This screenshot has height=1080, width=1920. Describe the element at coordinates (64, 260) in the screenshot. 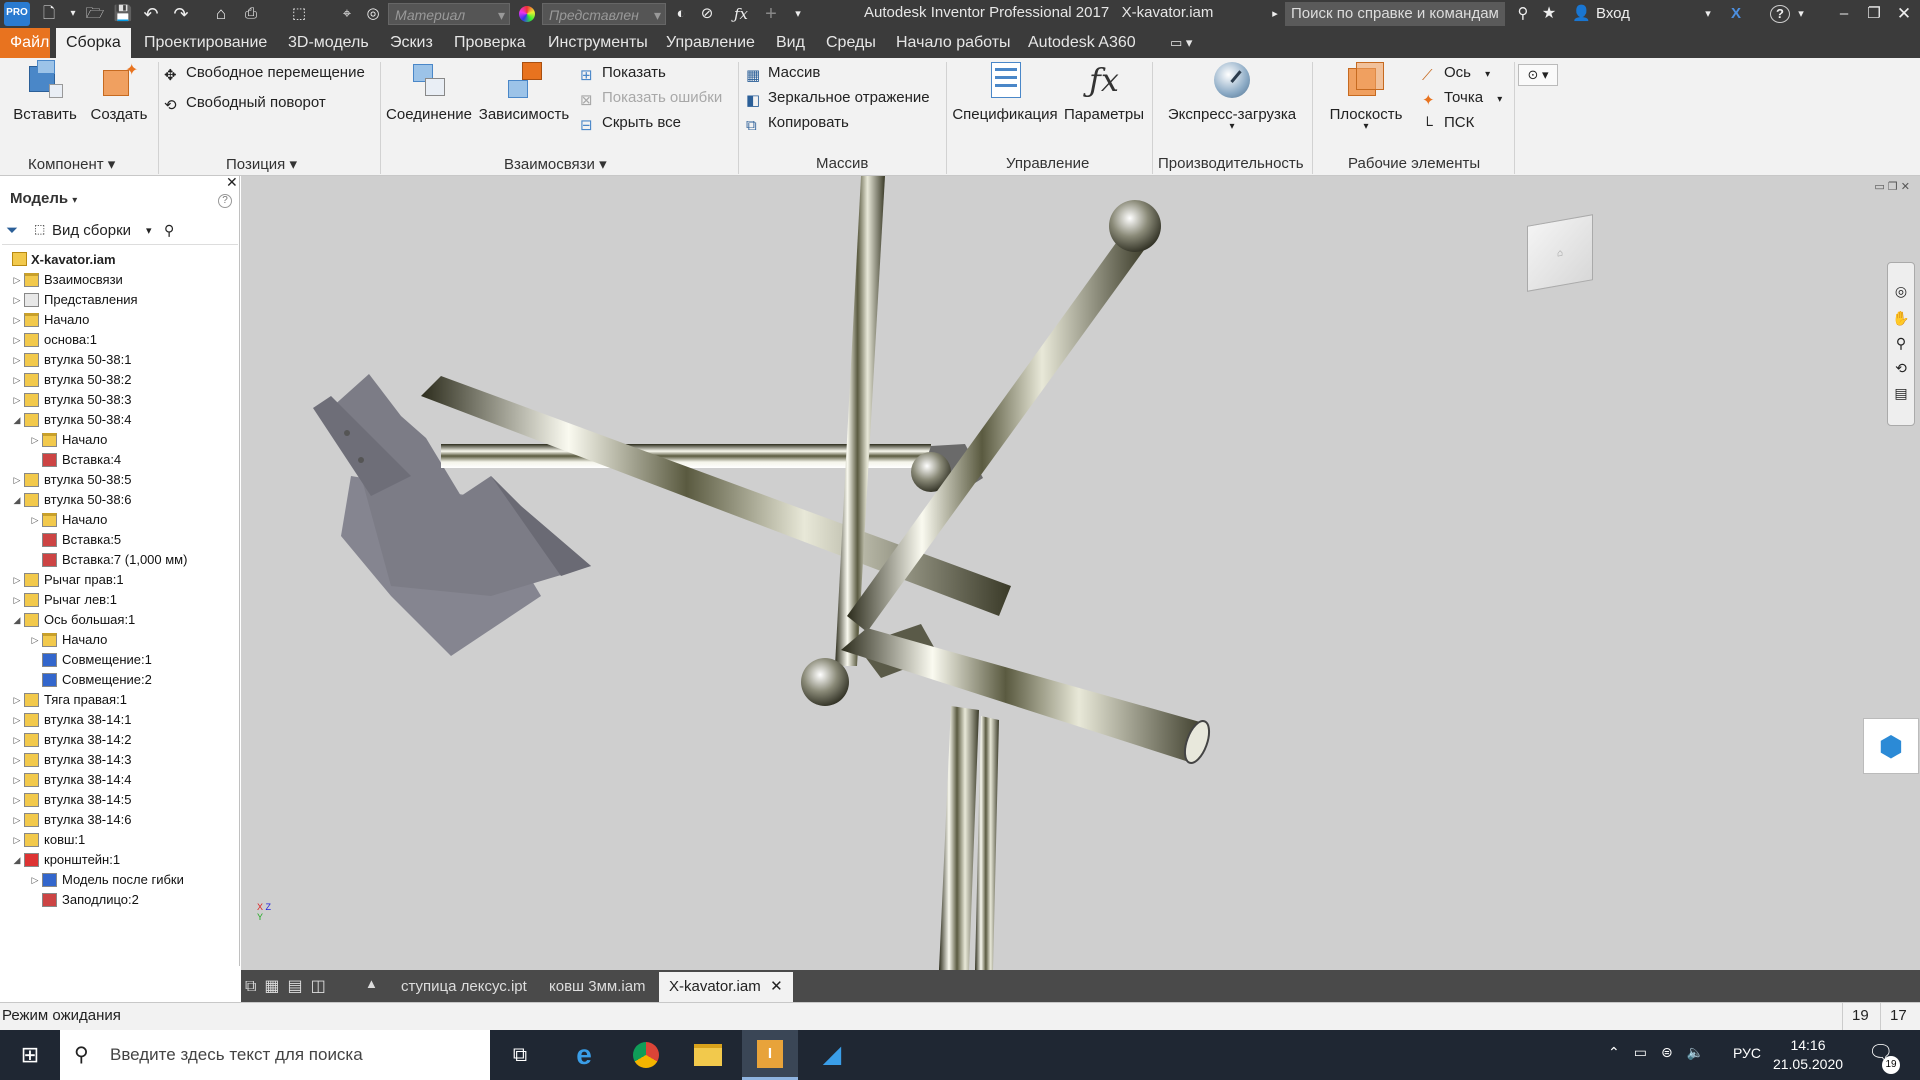

I see `tree-root: X-kavator.iam` at that location.